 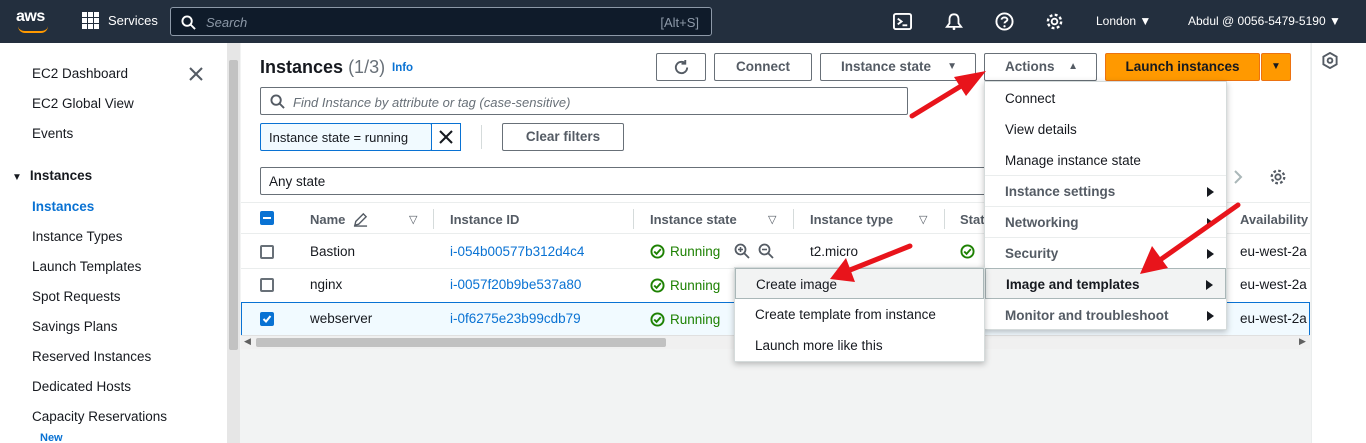 What do you see at coordinates (1182, 67) in the screenshot?
I see `launch-instances-button: Launch instances` at bounding box center [1182, 67].